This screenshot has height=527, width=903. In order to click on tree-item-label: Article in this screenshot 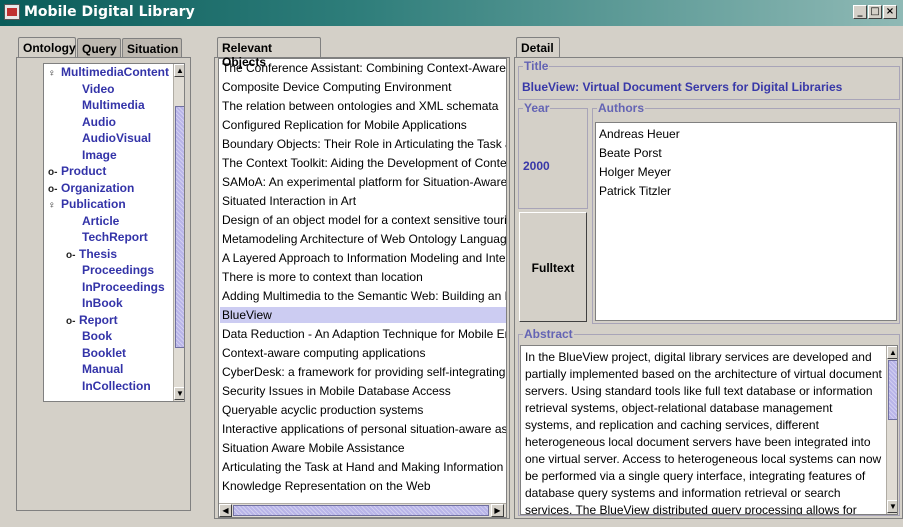, I will do `click(101, 220)`.